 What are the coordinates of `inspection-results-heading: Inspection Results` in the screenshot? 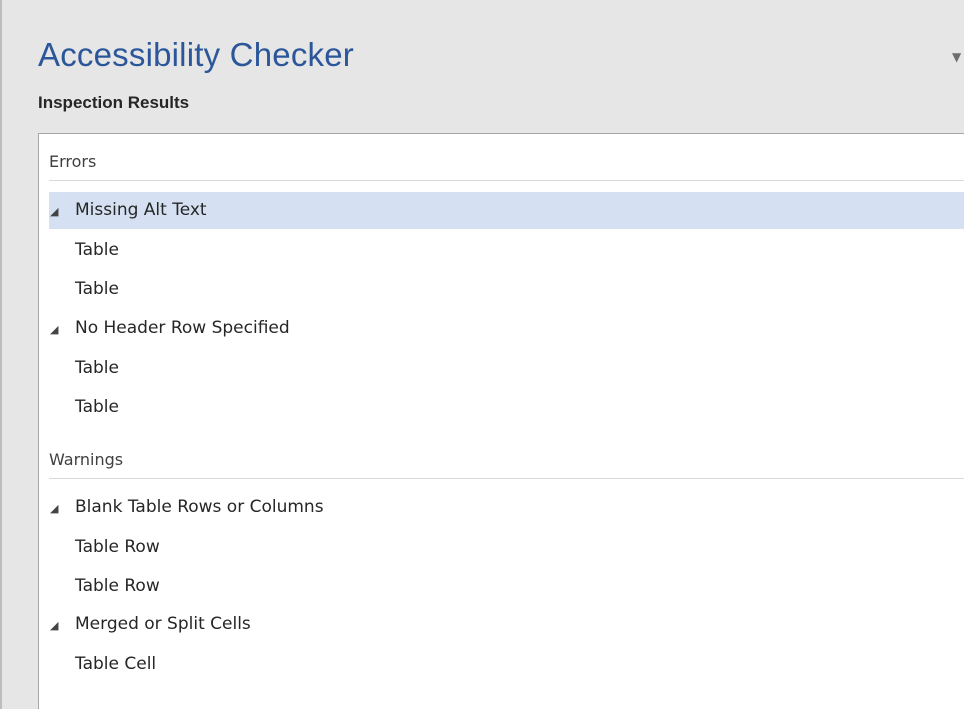 It's located at (114, 102).